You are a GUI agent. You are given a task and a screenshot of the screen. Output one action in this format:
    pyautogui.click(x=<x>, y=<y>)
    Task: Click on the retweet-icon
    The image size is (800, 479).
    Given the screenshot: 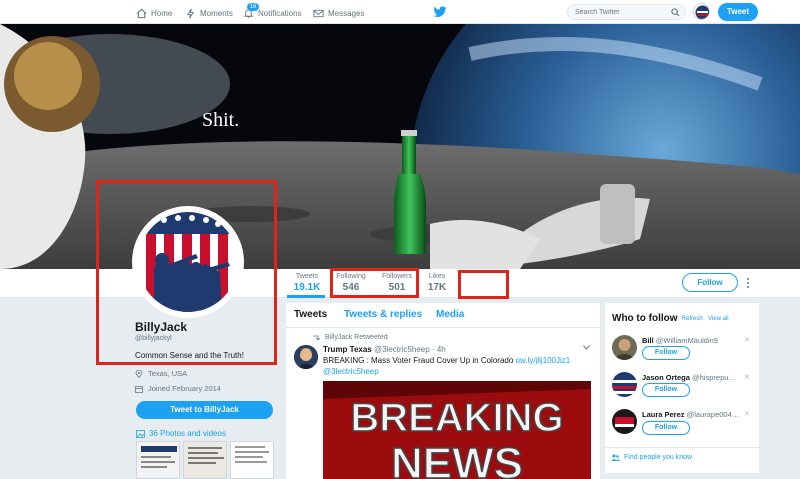 What is the action you would take?
    pyautogui.click(x=317, y=338)
    